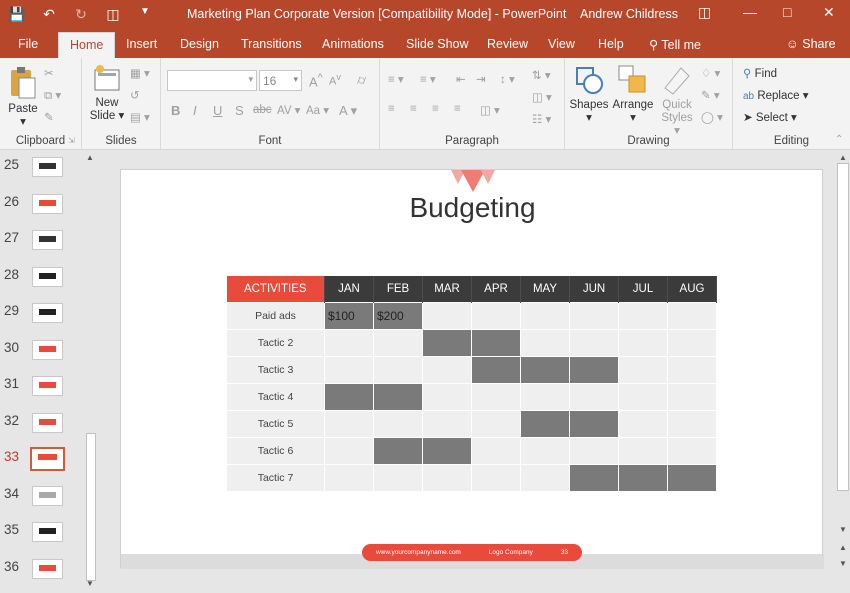 The image size is (850, 593). What do you see at coordinates (135, 95) in the screenshot?
I see `reset-icon: ↺` at bounding box center [135, 95].